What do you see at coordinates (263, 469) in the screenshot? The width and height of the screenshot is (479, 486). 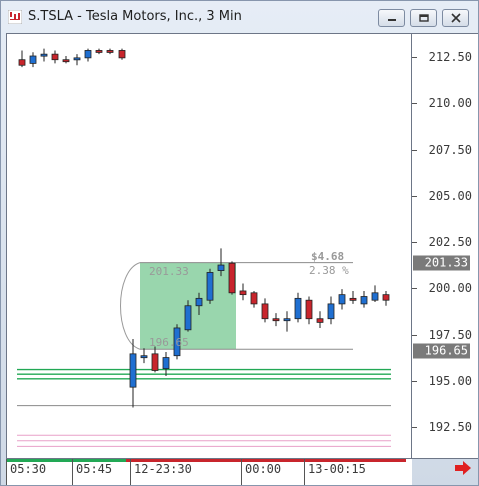 I see `time-label: 00:00` at bounding box center [263, 469].